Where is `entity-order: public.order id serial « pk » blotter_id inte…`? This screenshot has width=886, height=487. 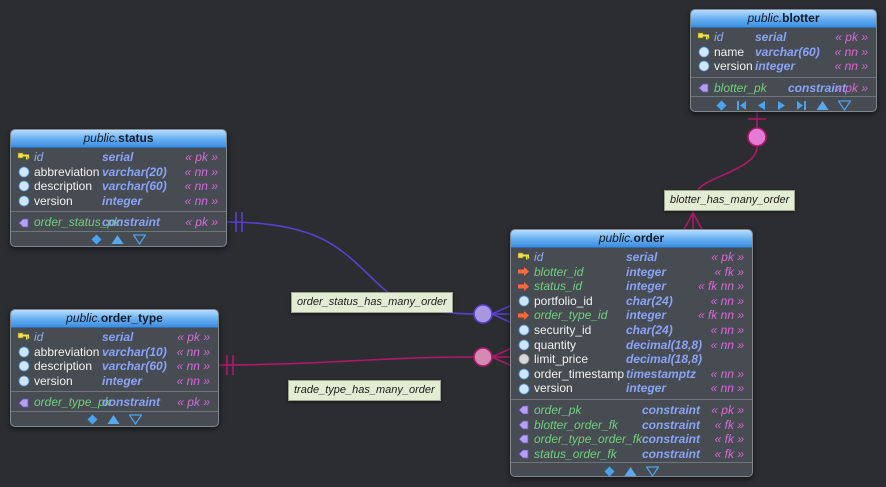
entity-order: public.order id serial « pk » blotter_id inte… is located at coordinates (631, 353).